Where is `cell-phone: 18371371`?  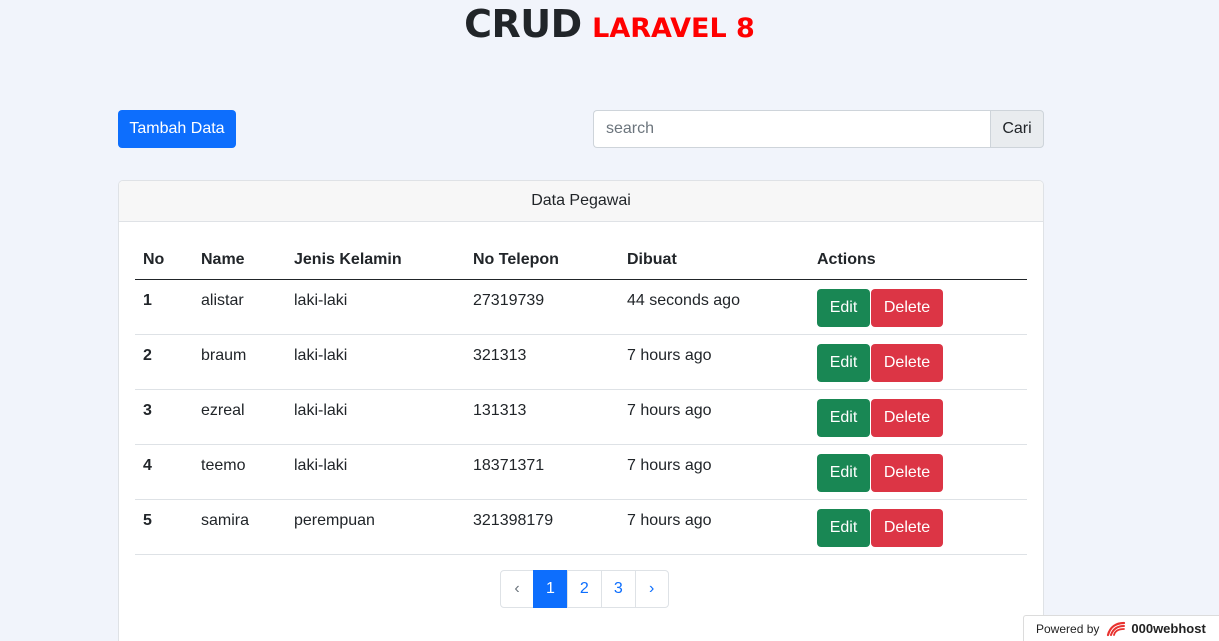
cell-phone: 18371371 is located at coordinates (542, 472).